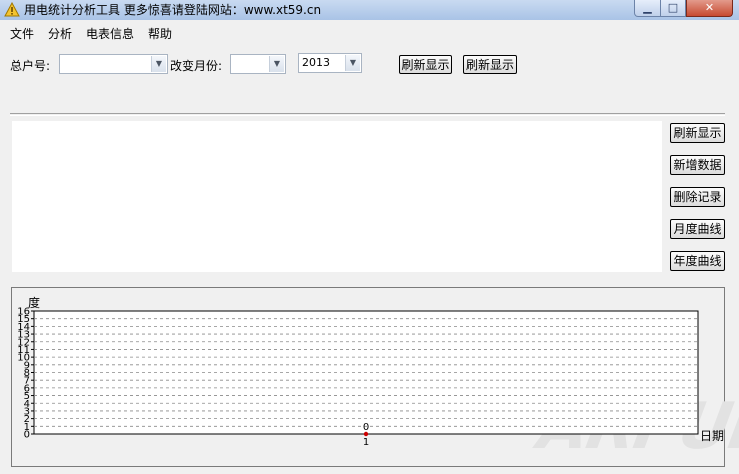 This screenshot has width=739, height=474. I want to click on x-tick-label: 1, so click(366, 442).